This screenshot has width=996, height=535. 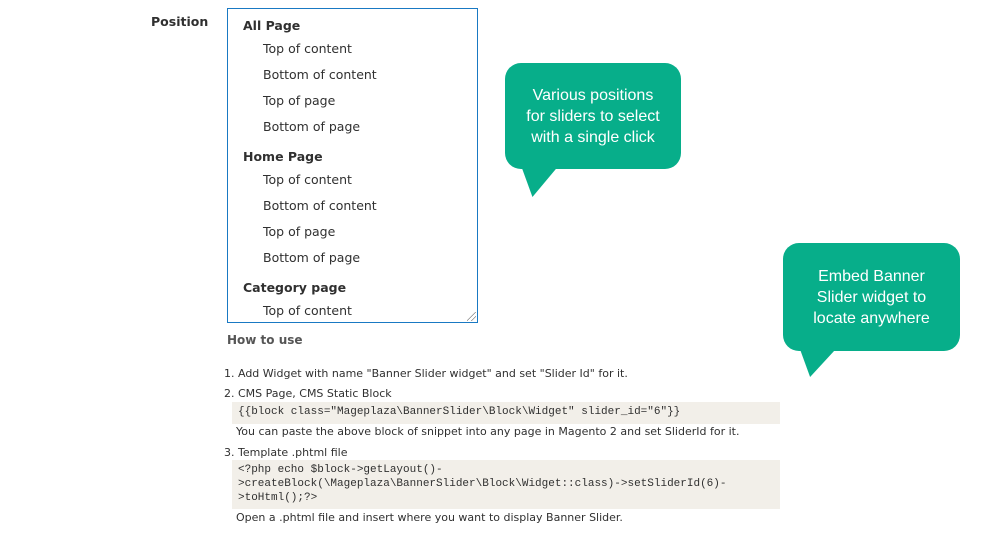 I want to click on optgroup-home-page: Home Page, so click(x=283, y=156).